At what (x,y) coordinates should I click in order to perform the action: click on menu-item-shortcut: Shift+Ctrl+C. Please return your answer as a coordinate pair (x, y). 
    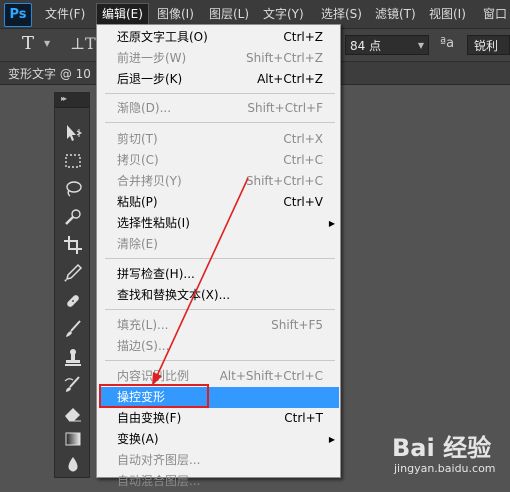
    Looking at the image, I should click on (284, 181).